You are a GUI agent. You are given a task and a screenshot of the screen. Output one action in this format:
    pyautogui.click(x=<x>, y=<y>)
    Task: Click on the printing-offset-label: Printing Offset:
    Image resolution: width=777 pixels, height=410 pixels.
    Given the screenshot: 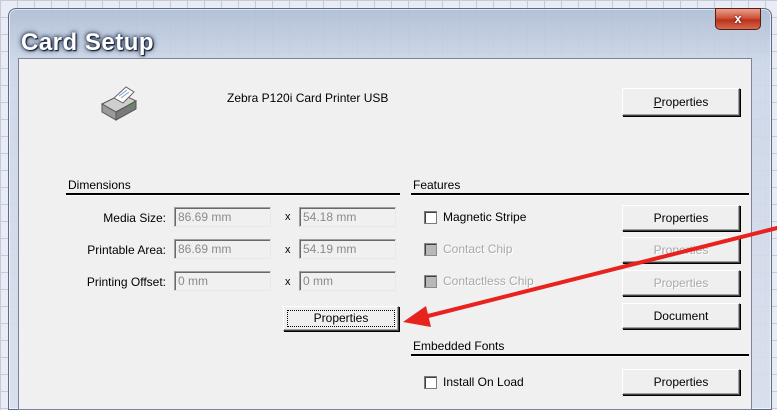 What is the action you would take?
    pyautogui.click(x=126, y=282)
    